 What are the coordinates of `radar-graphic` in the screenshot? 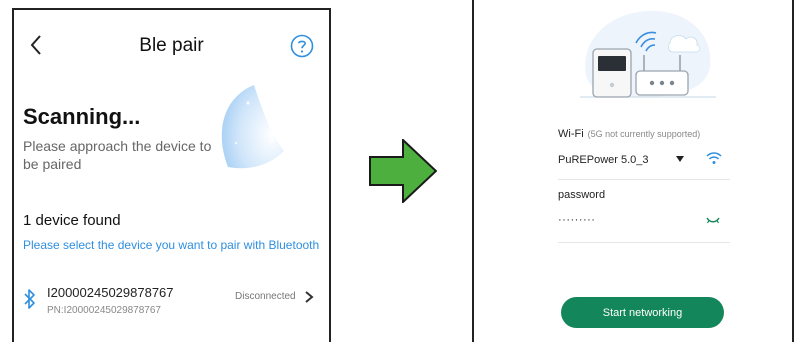 It's located at (252, 127).